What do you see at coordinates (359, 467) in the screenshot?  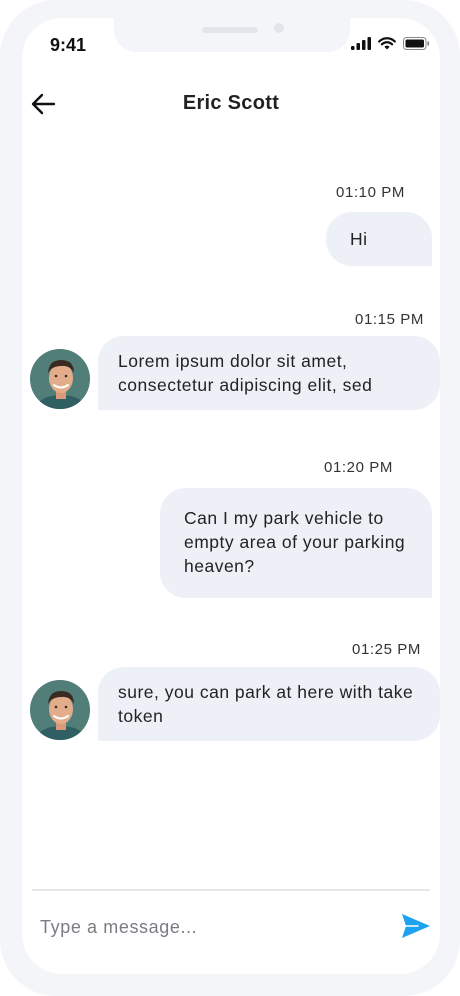 I see `message-timestamp: 01:20 PM` at bounding box center [359, 467].